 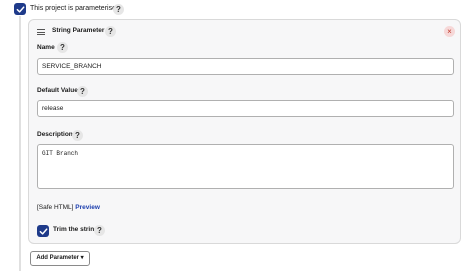 I want to click on description-field: GIT Branch, so click(x=245, y=166).